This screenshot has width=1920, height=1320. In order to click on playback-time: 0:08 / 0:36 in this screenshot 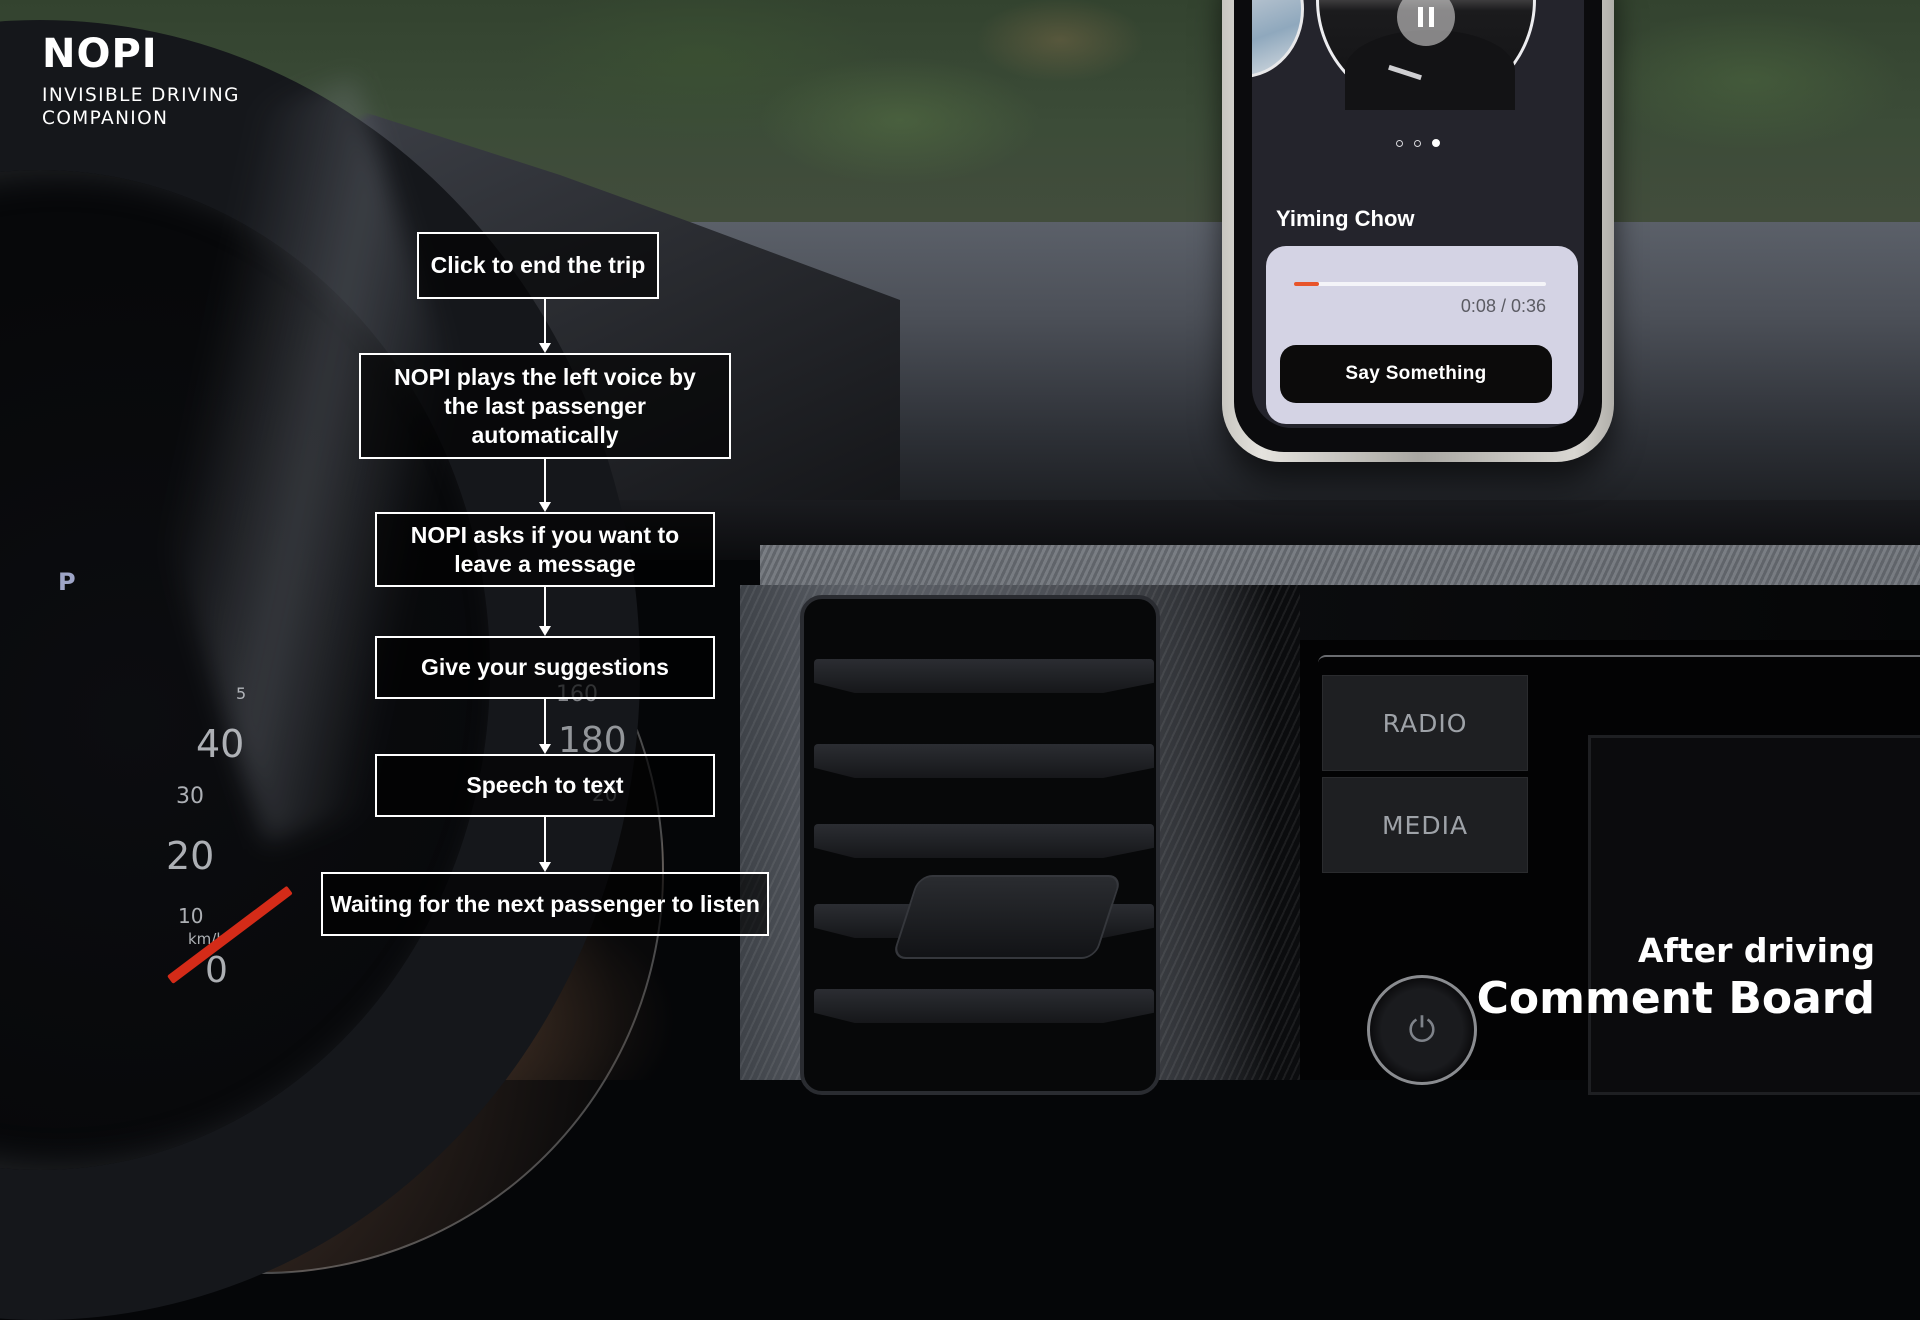, I will do `click(1503, 306)`.